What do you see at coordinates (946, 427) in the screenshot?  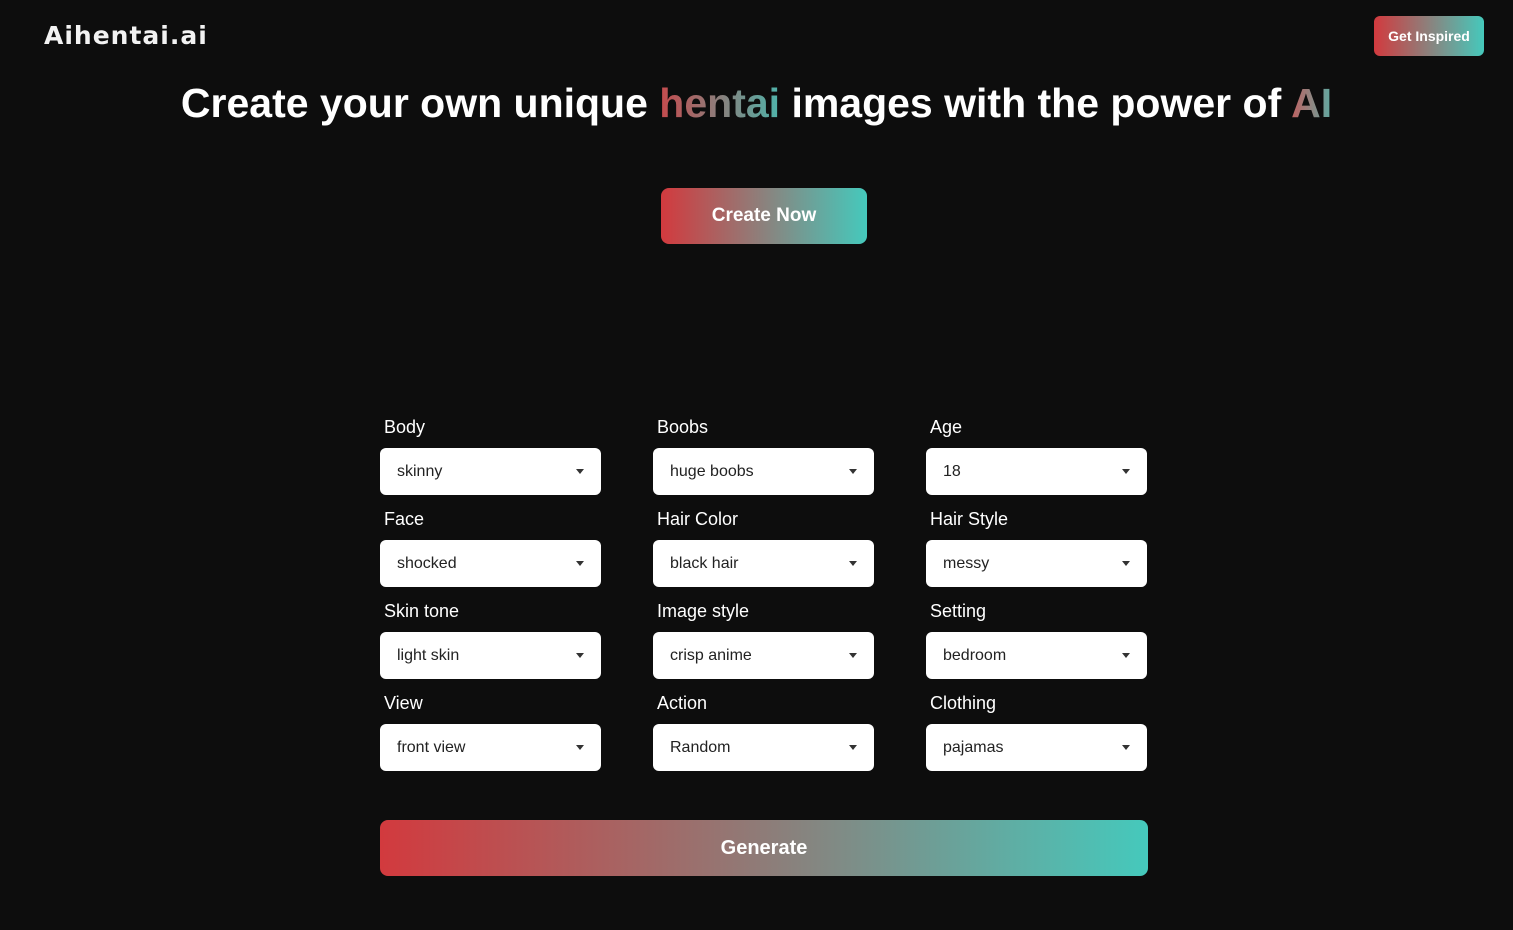 I see `field-label-age: Age` at bounding box center [946, 427].